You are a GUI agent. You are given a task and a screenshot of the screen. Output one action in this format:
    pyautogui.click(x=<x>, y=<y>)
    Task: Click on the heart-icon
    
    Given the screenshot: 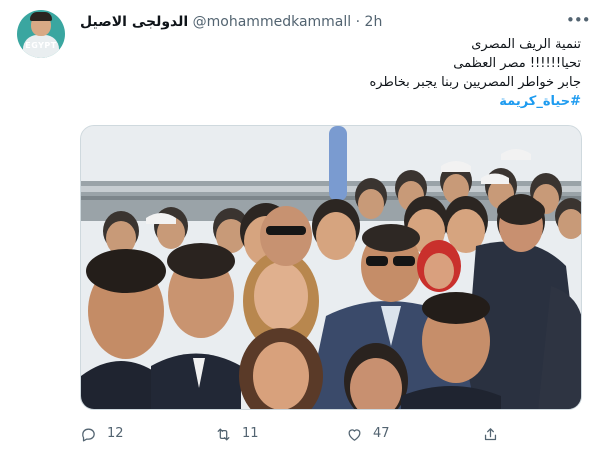 What is the action you would take?
    pyautogui.click(x=354, y=434)
    